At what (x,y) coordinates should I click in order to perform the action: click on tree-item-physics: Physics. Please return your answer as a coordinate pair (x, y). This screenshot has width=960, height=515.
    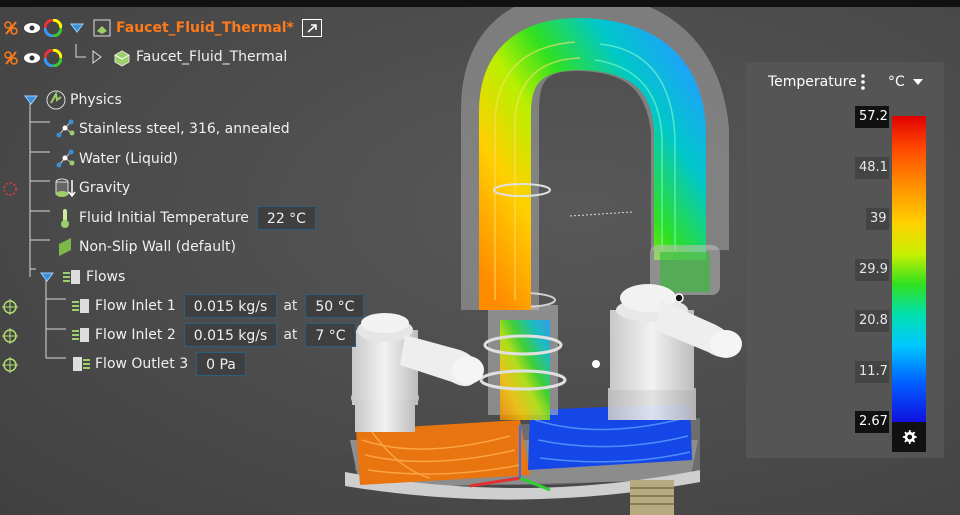
    Looking at the image, I should click on (71, 100).